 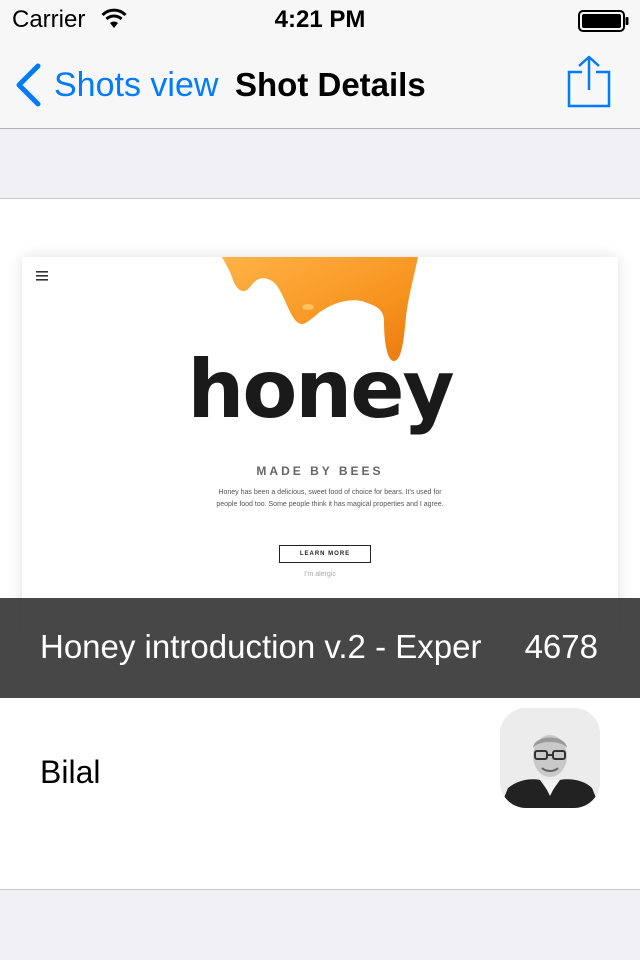 I want to click on chevron-left-icon, so click(x=28, y=85).